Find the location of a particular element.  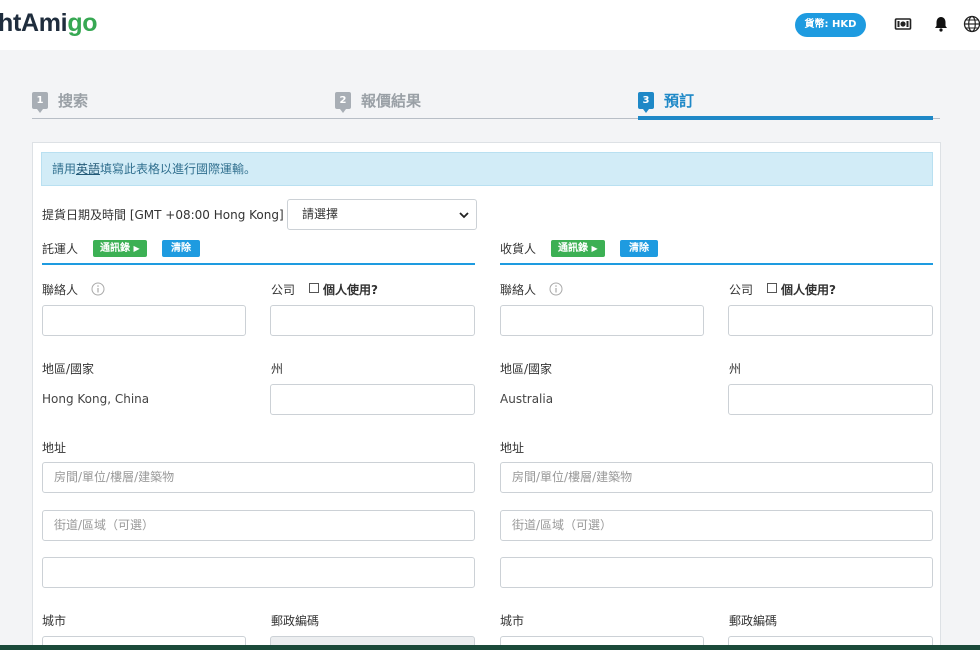

shipper-clear-button: 清除 is located at coordinates (181, 248).